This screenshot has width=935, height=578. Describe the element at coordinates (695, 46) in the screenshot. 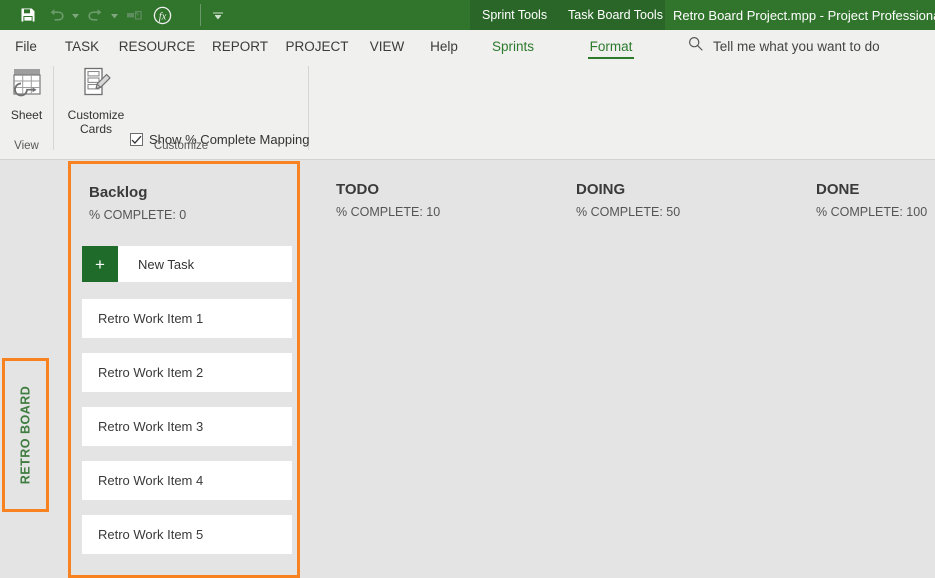

I see `search-icon` at that location.